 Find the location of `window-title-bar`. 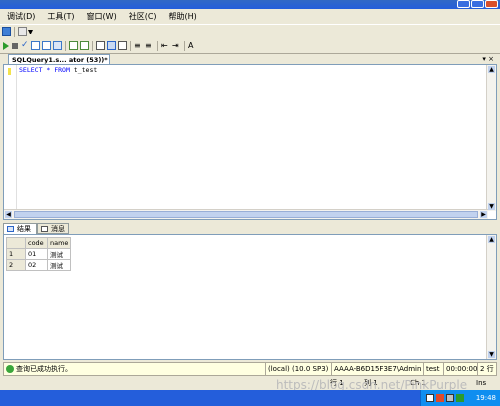

window-title-bar is located at coordinates (250, 4).